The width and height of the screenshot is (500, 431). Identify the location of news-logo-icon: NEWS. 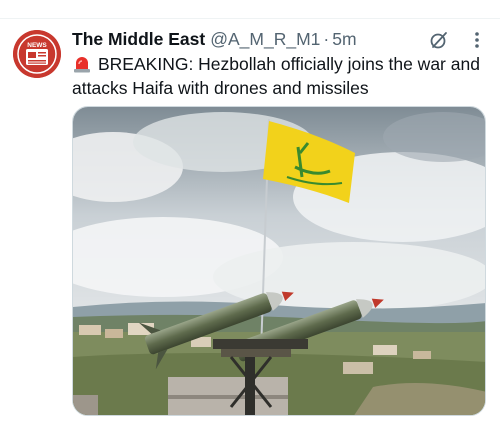
(37, 54).